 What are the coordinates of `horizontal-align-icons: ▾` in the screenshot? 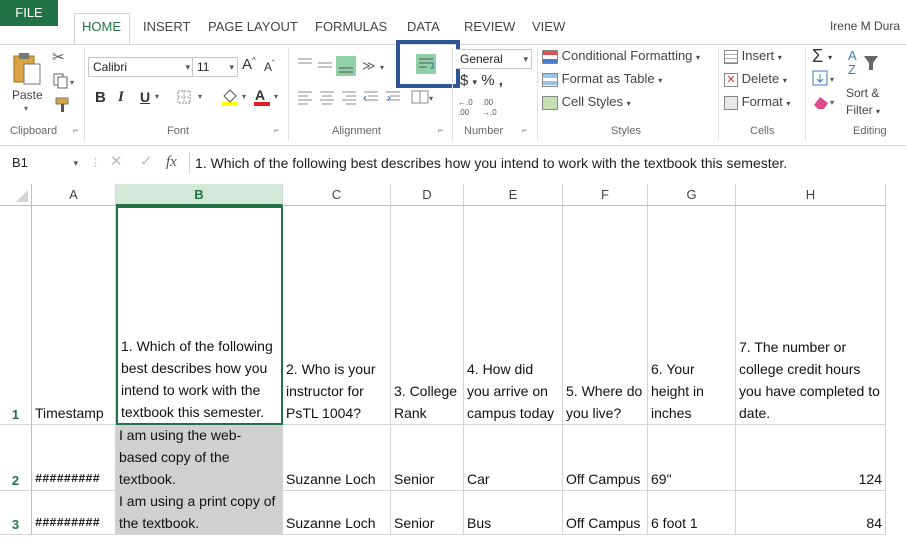 It's located at (364, 98).